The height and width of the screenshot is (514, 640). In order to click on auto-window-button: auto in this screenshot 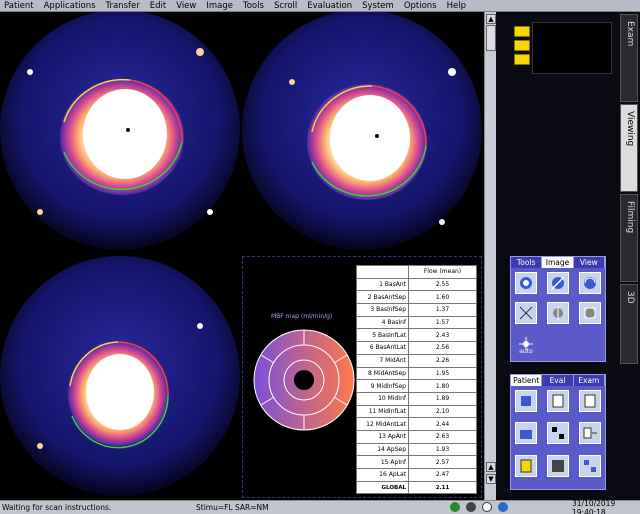, I will do `click(526, 344)`.